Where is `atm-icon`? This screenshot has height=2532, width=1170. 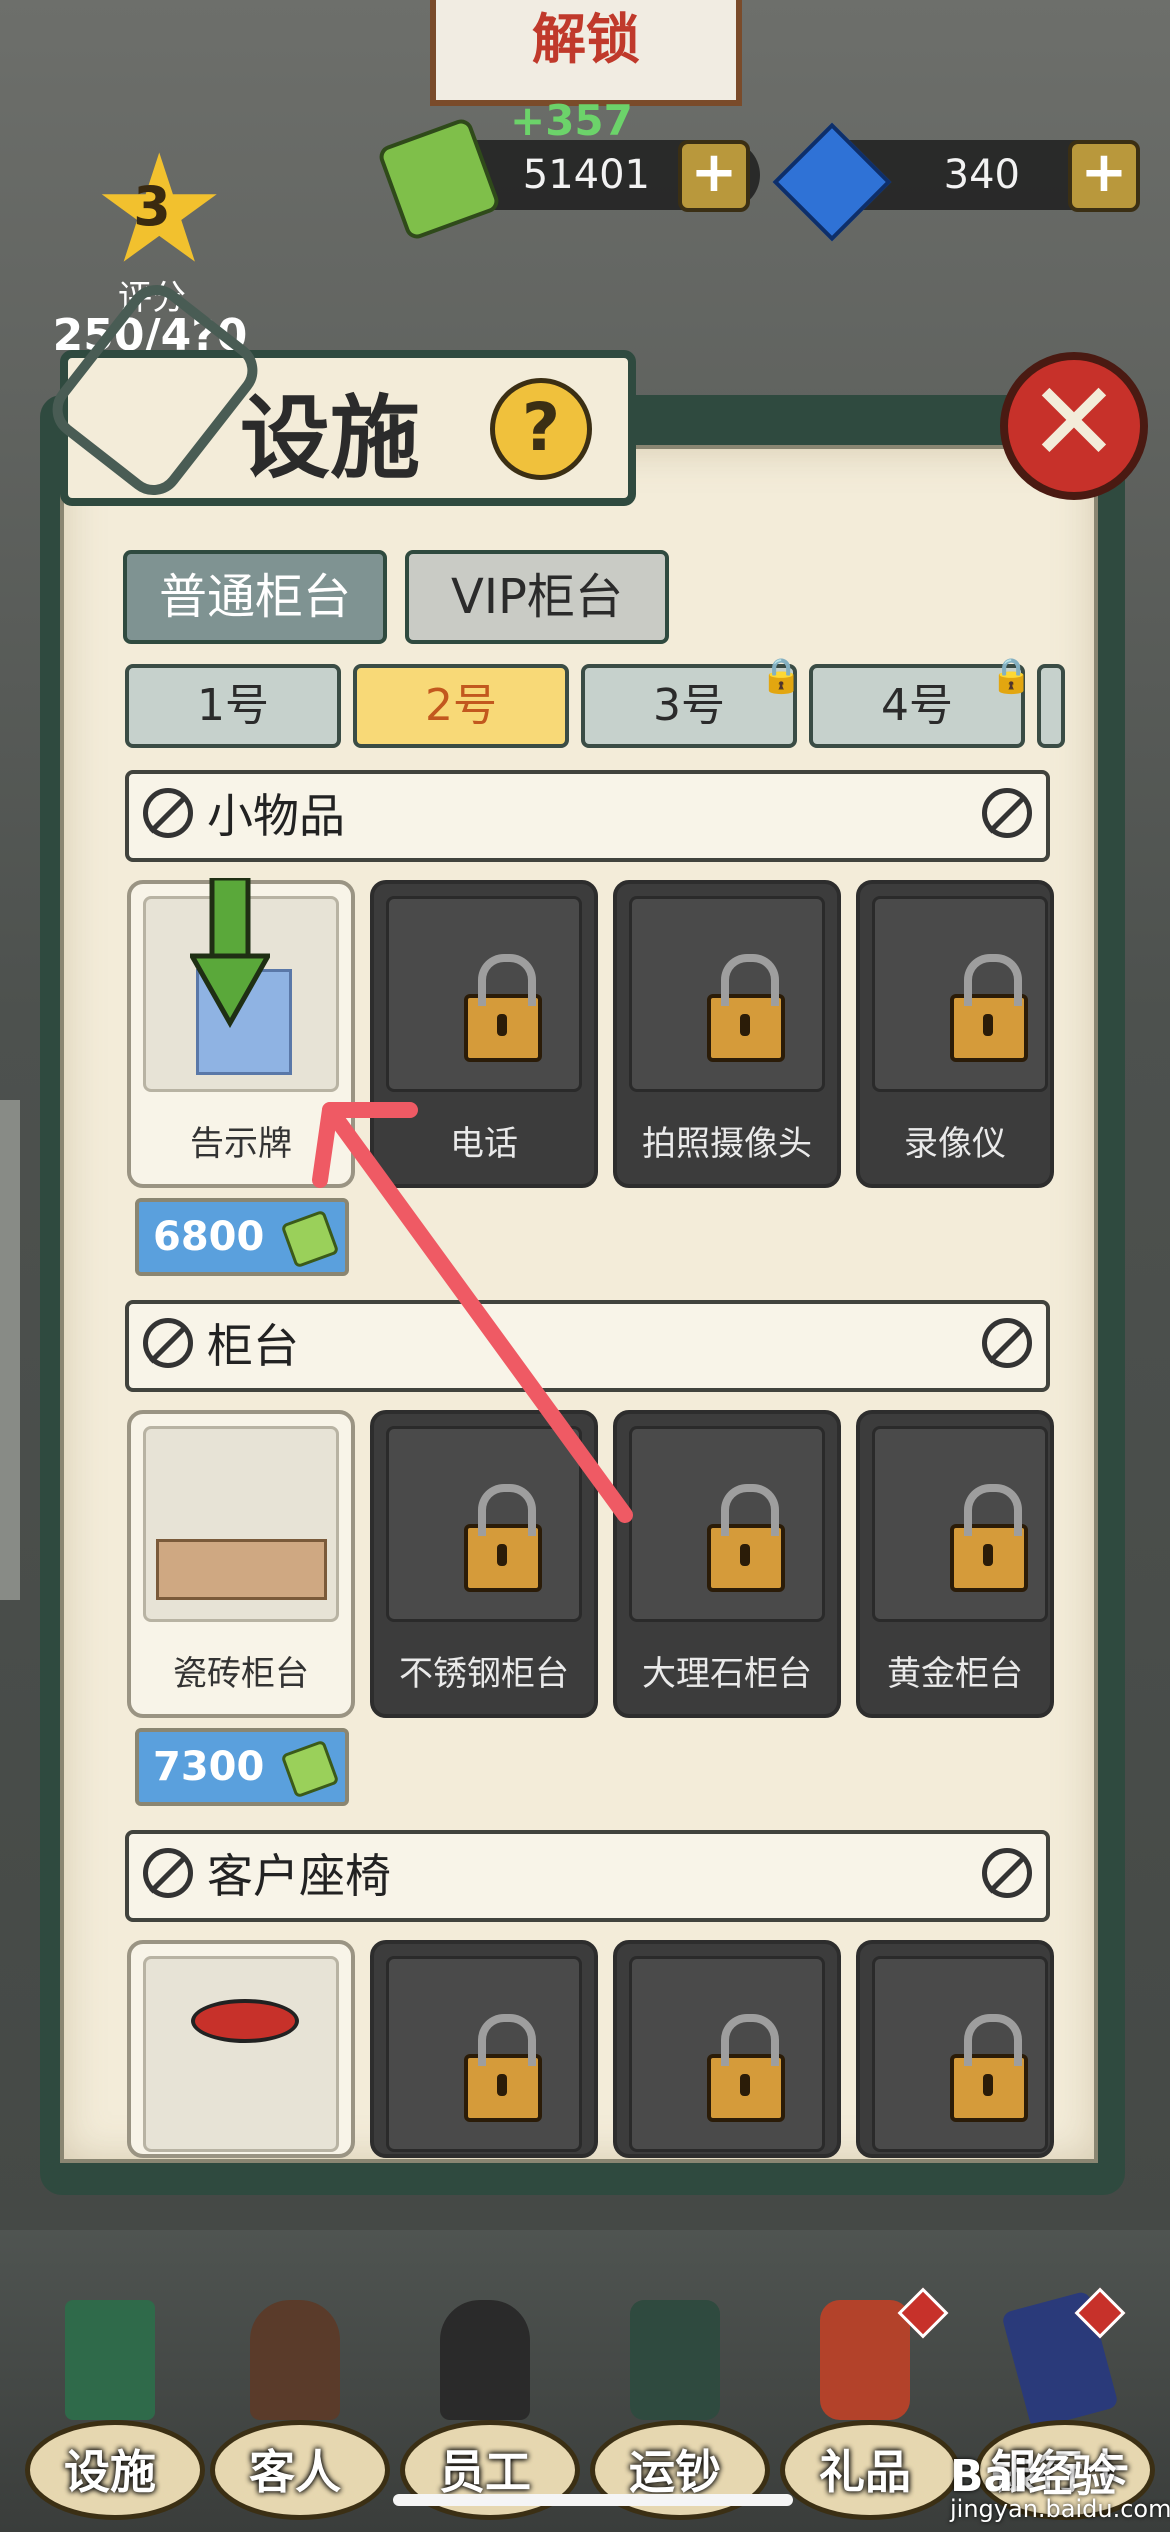
atm-icon is located at coordinates (110, 2360).